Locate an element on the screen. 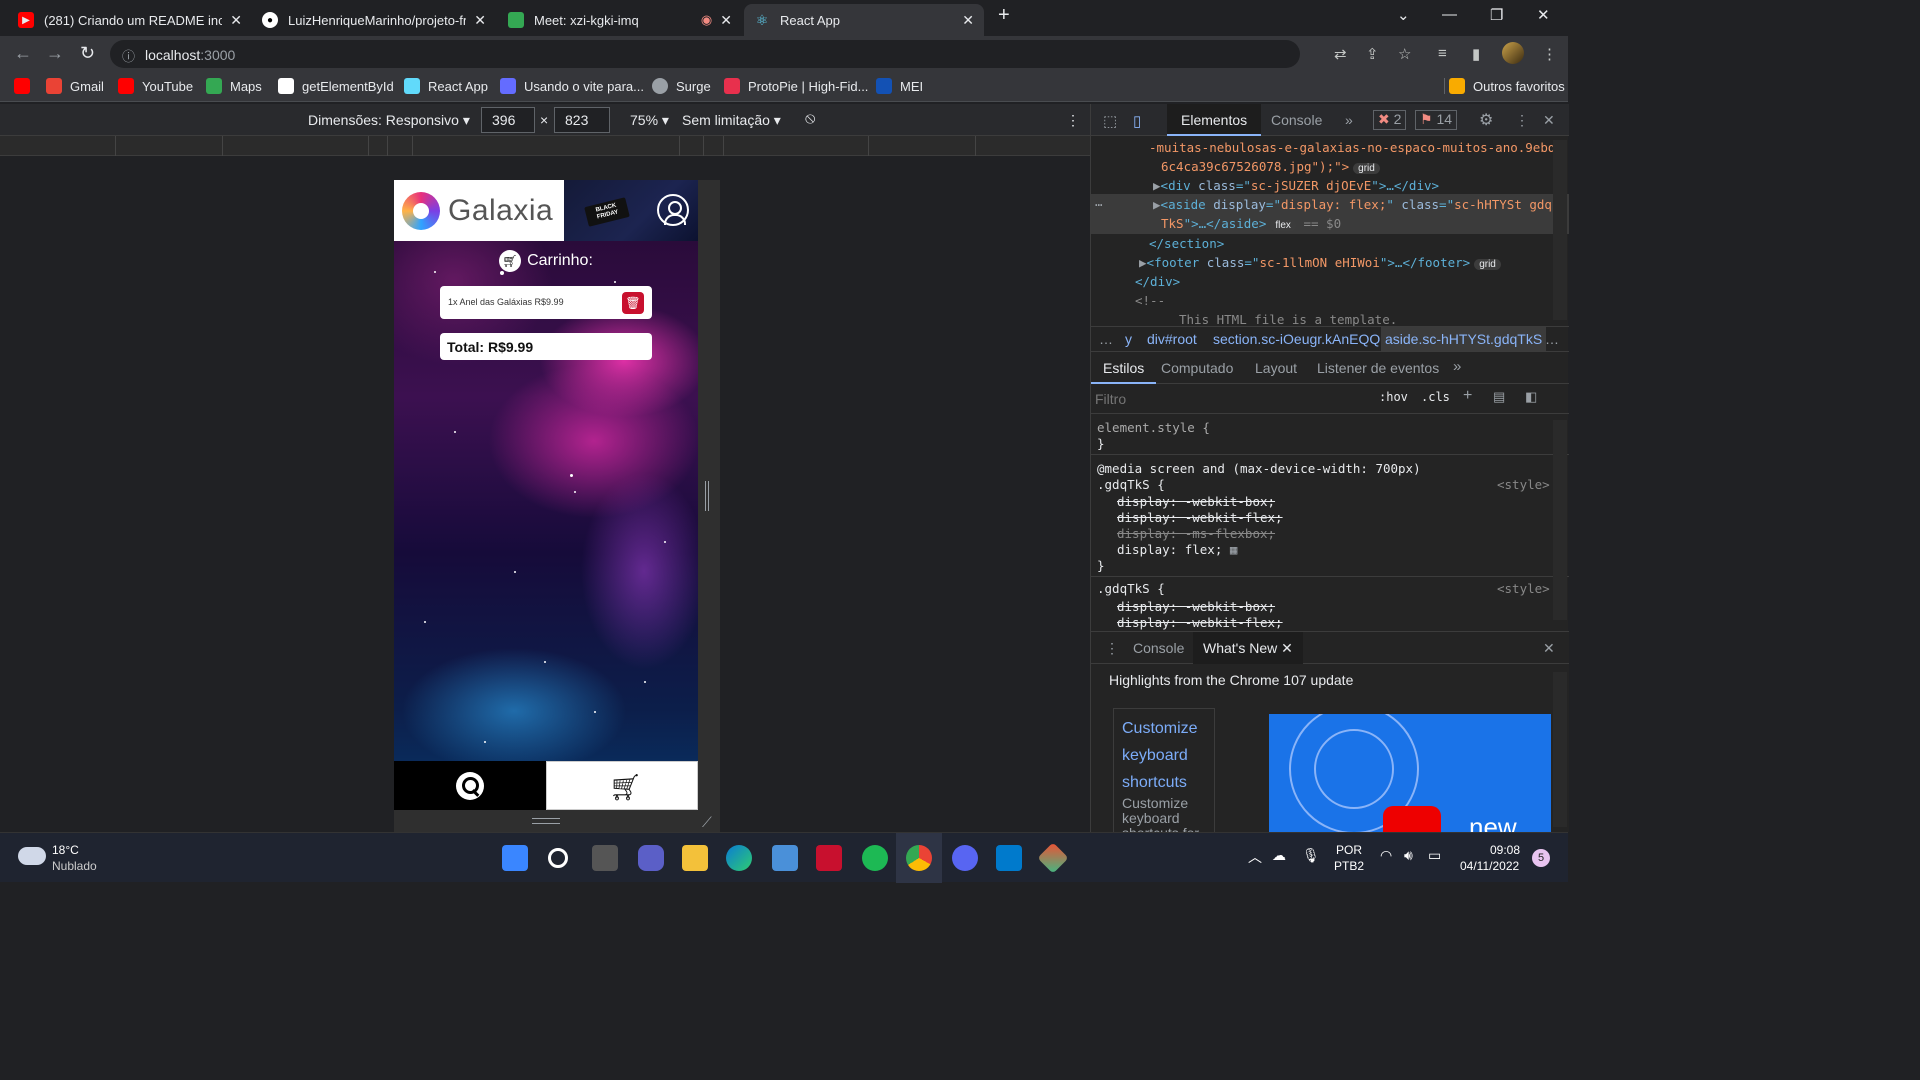 This screenshot has height=1080, width=1920. card-link: shortcuts is located at coordinates (1164, 782).